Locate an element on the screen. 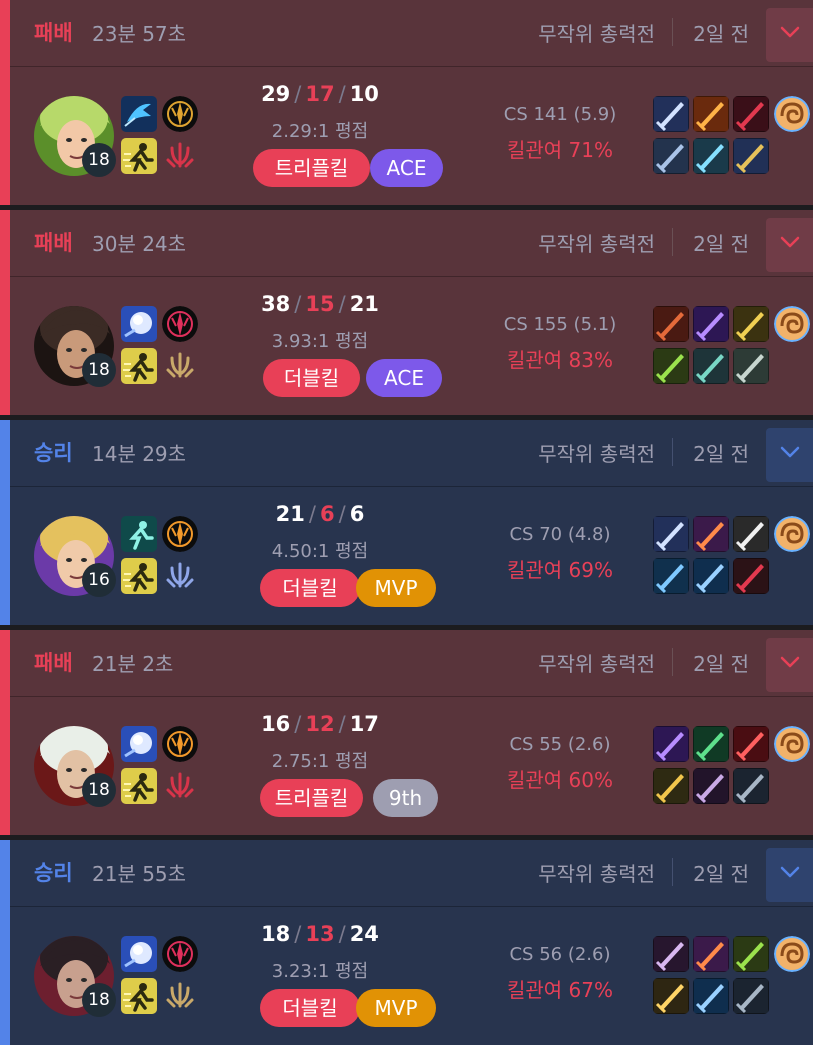 The height and width of the screenshot is (1045, 813). item-flame-sword-icon is located at coordinates (711, 114).